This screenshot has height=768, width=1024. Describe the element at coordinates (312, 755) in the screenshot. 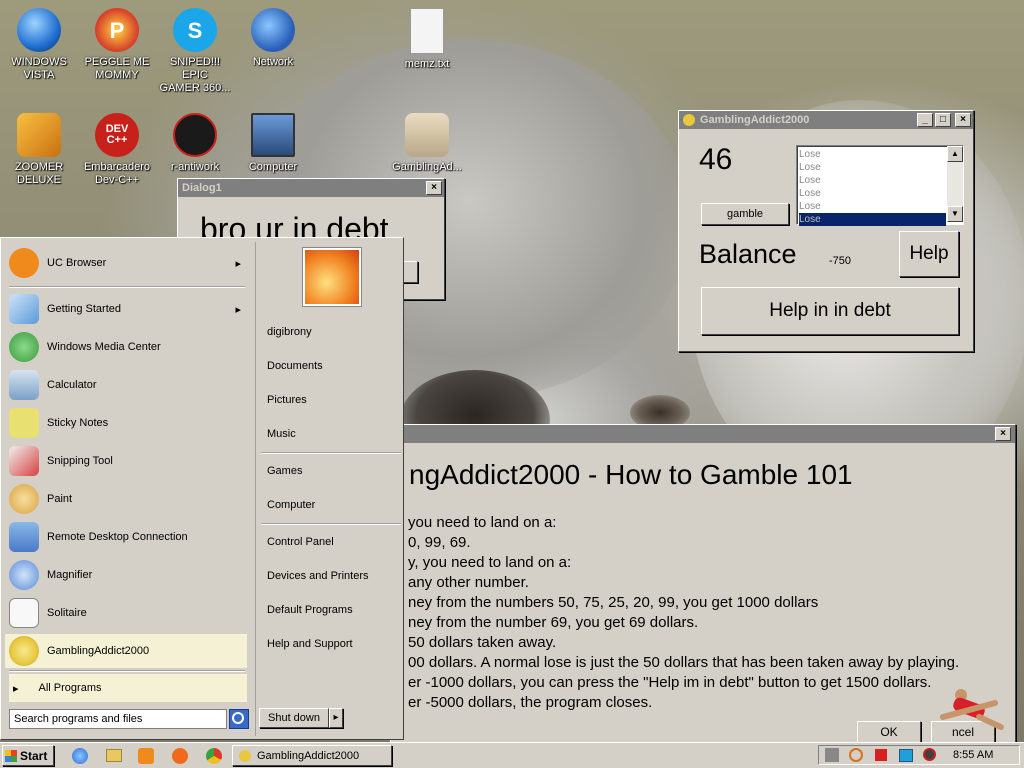

I see `taskbar-task-gamblingaddict: GamblingAddict2000` at that location.